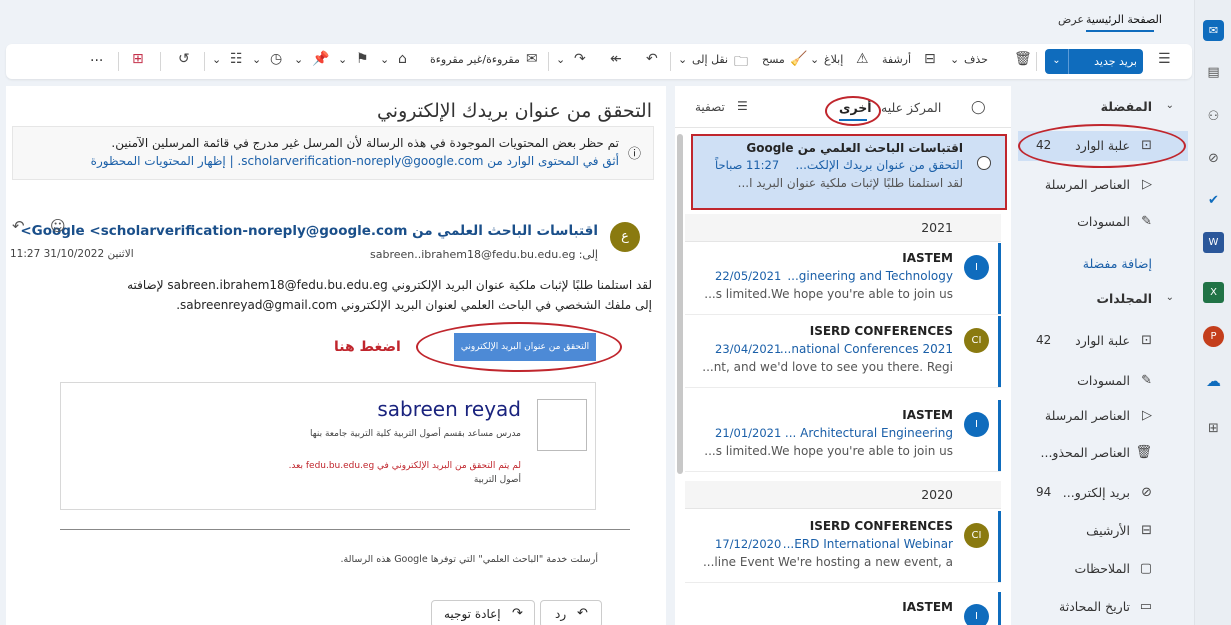 Image resolution: width=1231 pixels, height=625 pixels. I want to click on calendar-app-icon: ▤, so click(1213, 72).